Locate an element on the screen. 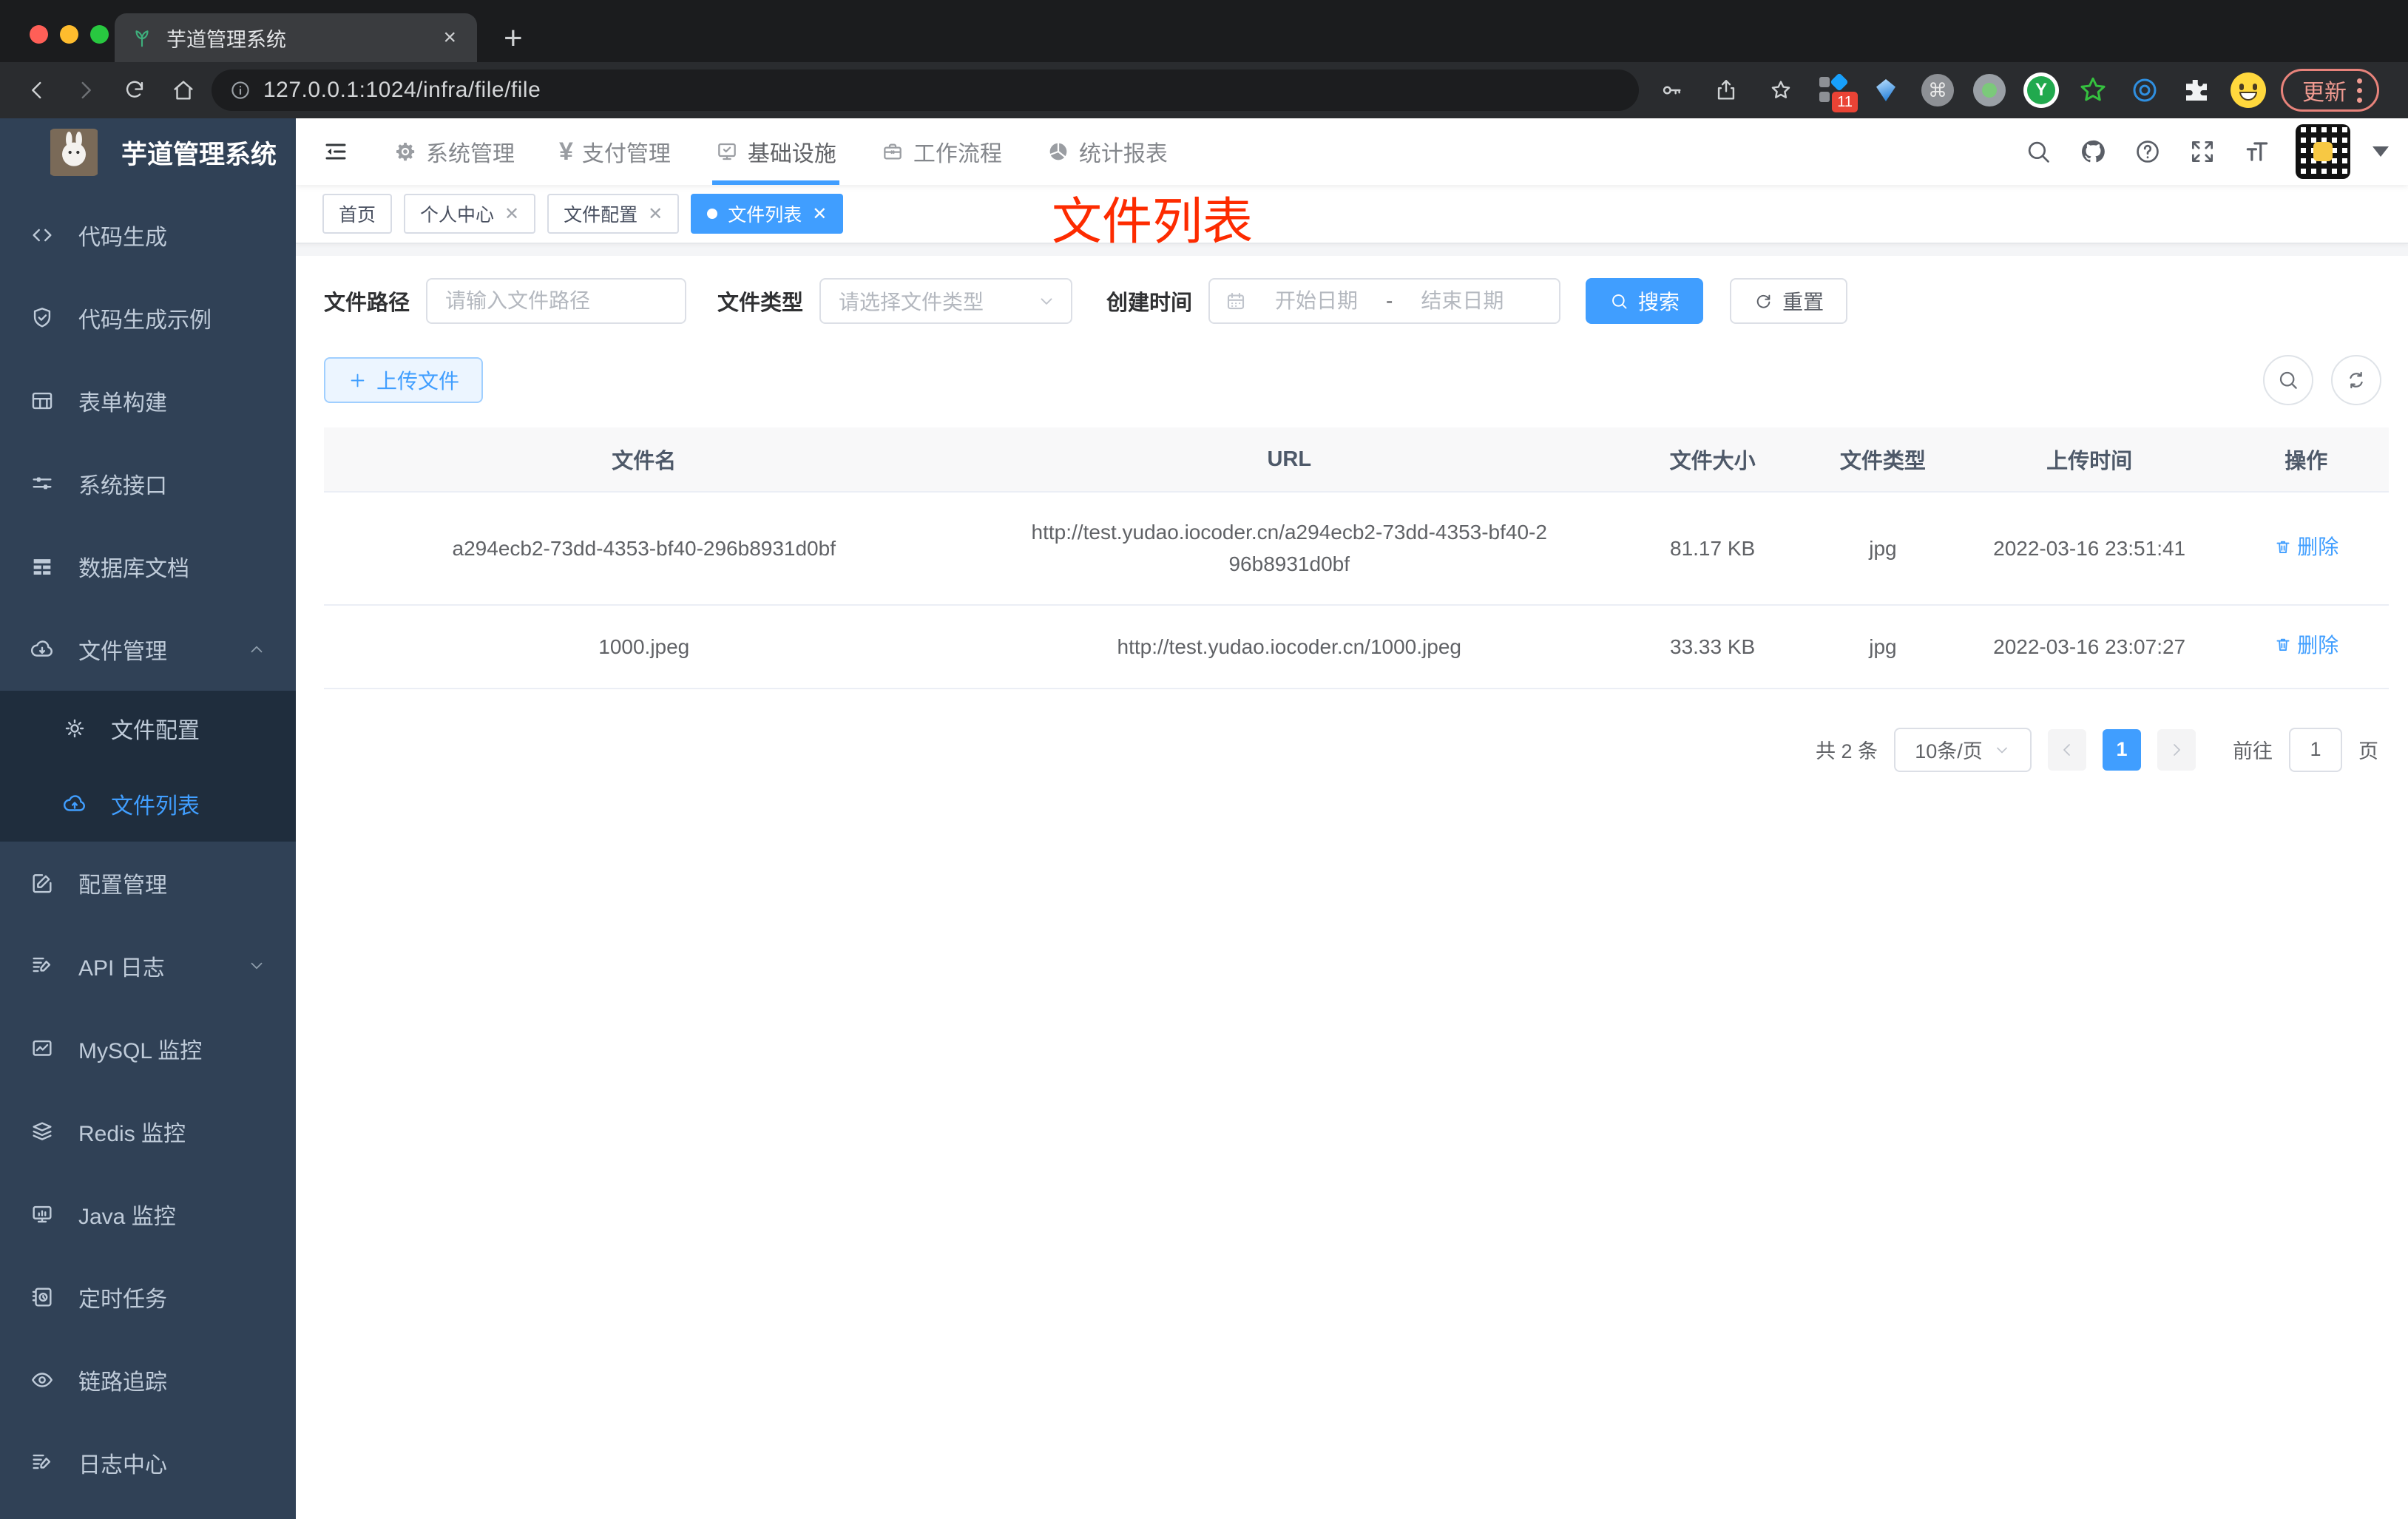  sidebar-collapse-button is located at coordinates (335, 151).